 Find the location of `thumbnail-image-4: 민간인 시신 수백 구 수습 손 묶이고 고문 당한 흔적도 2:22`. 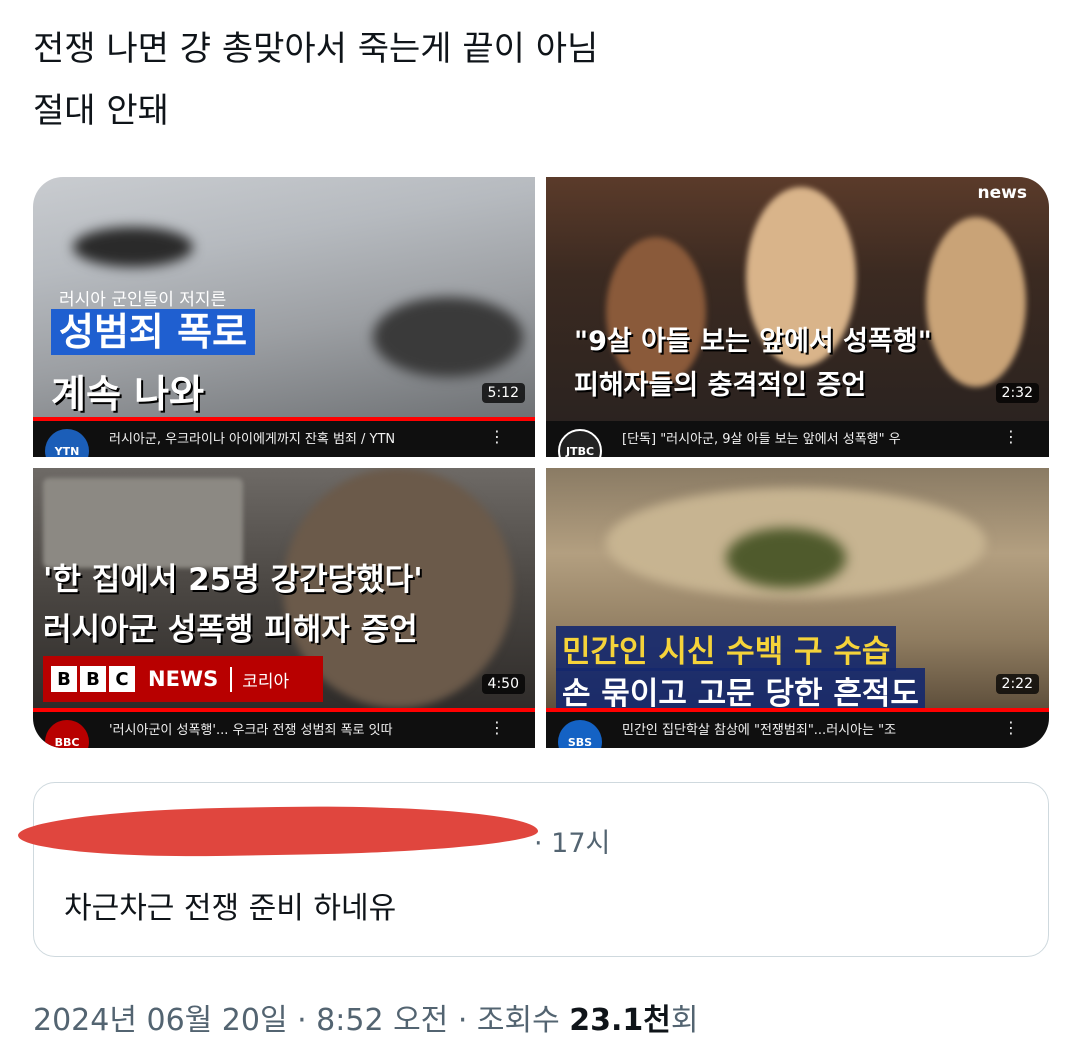

thumbnail-image-4: 민간인 시신 수백 구 수습 손 묶이고 고문 당한 흔적도 2:22 is located at coordinates (797, 590).